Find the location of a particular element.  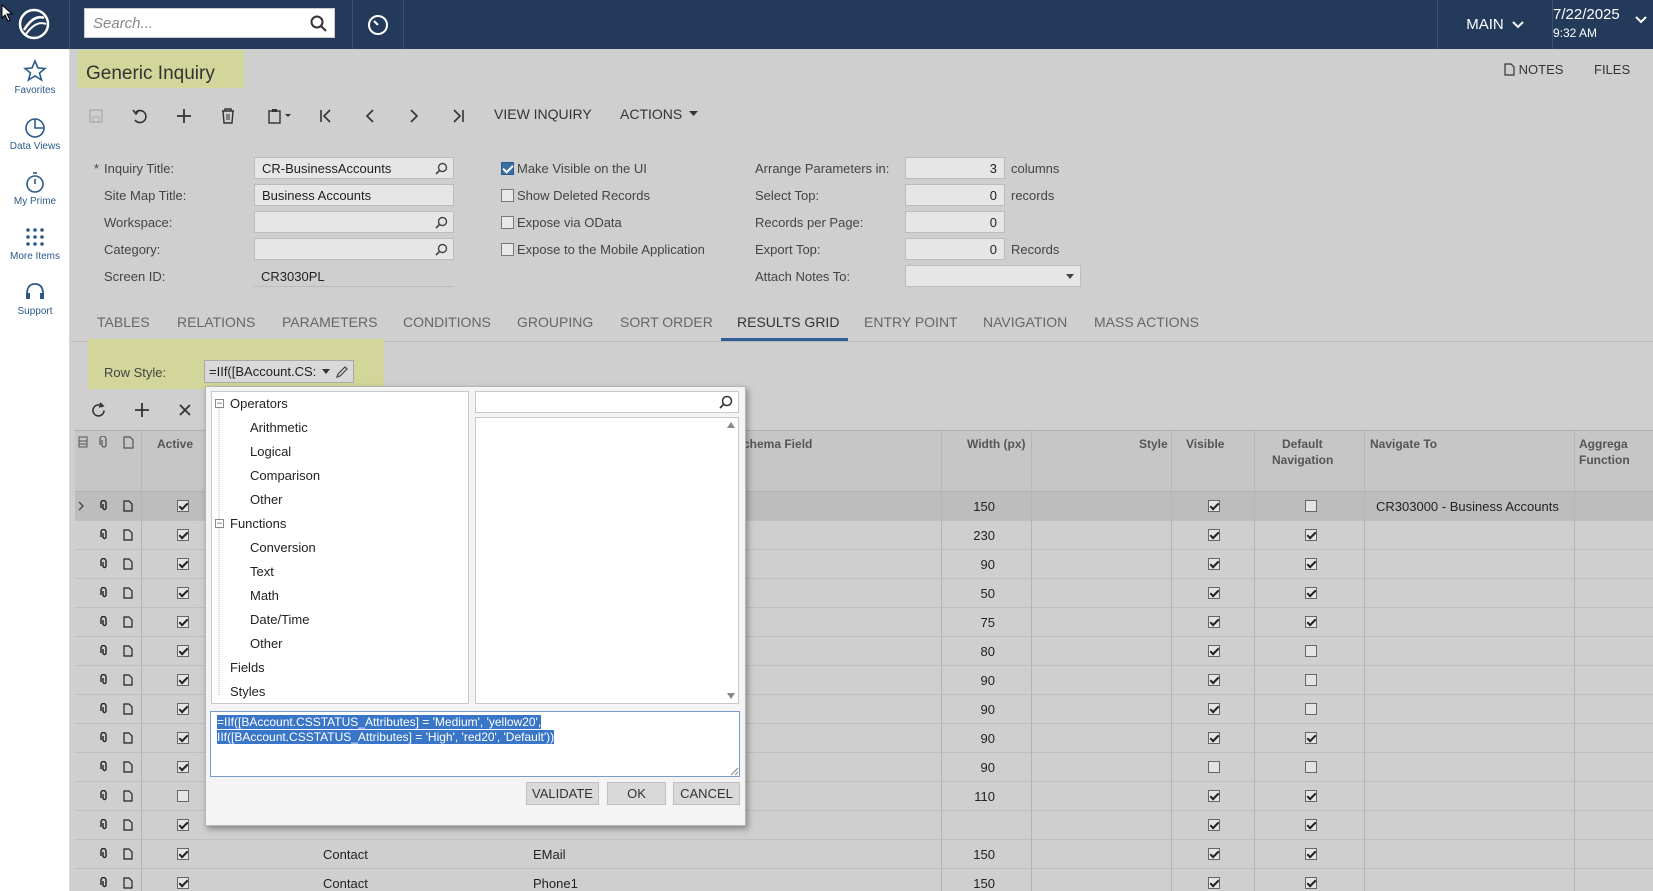

tab-navigation: NAVIGATION is located at coordinates (1025, 322).